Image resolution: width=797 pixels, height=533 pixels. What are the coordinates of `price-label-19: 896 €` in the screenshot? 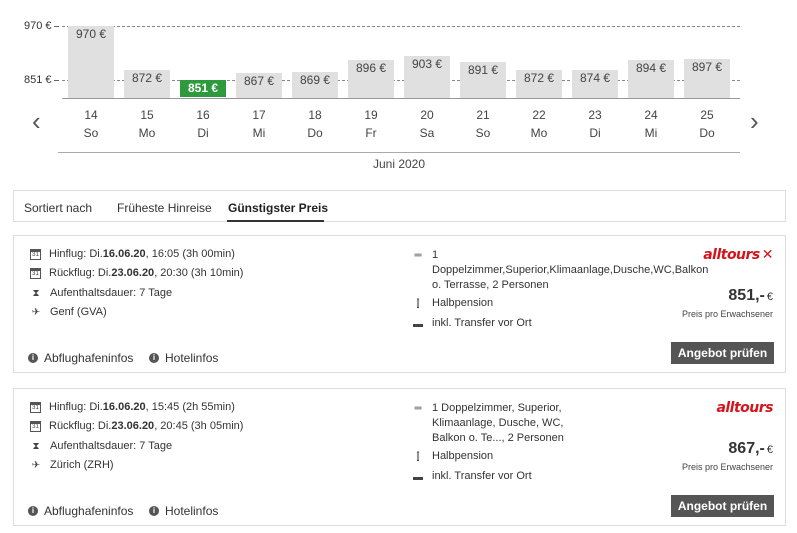 It's located at (371, 67).